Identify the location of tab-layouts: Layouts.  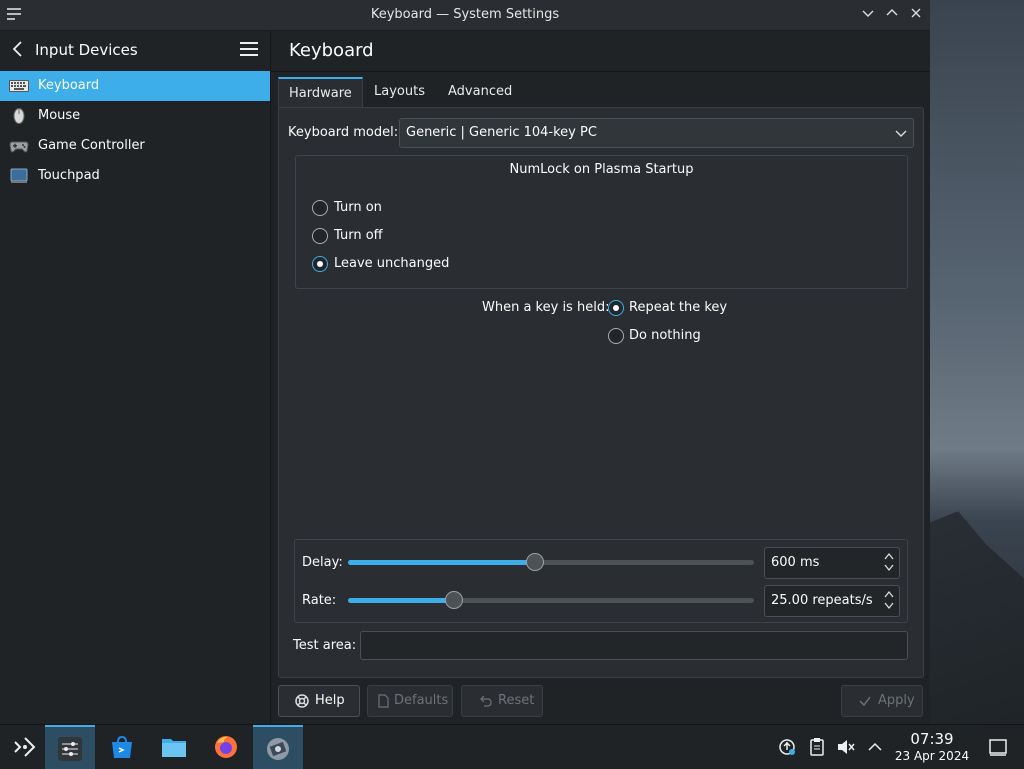
(399, 92).